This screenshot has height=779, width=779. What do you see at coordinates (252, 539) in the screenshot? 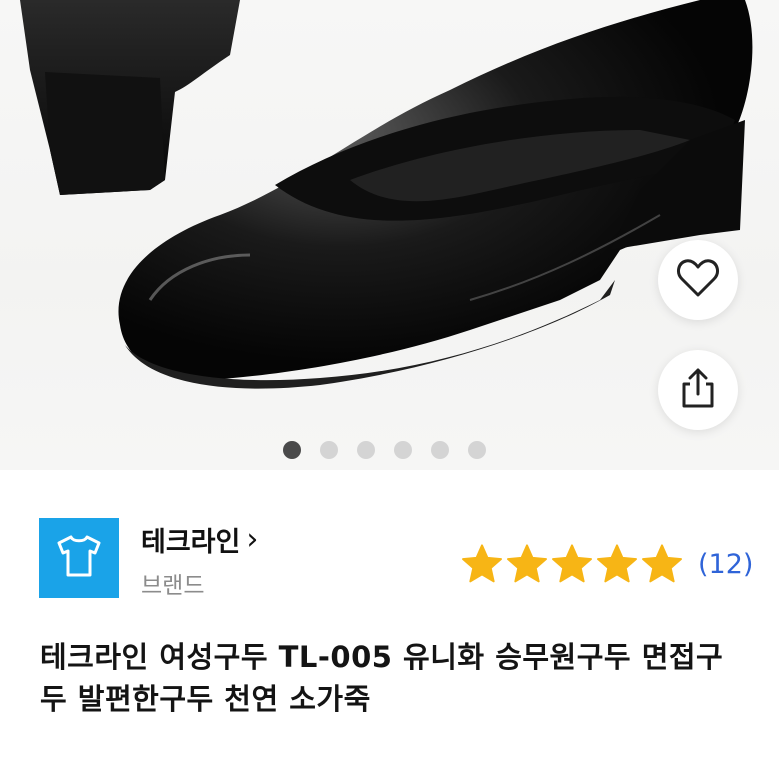
I see `chevron-right-icon: ›` at bounding box center [252, 539].